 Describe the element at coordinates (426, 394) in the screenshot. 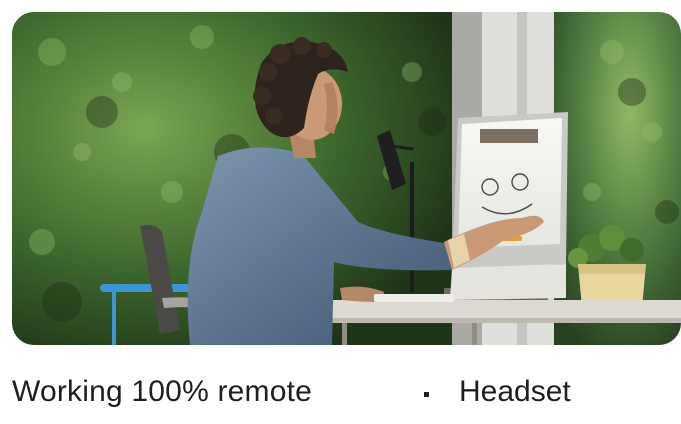

I see `bullet-icon` at that location.